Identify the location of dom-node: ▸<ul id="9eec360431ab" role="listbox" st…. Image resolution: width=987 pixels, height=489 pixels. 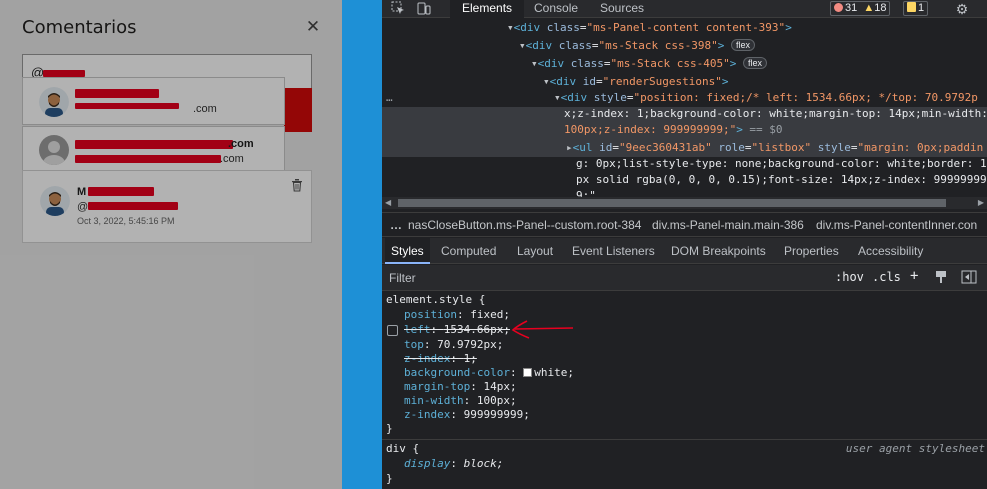
(774, 148).